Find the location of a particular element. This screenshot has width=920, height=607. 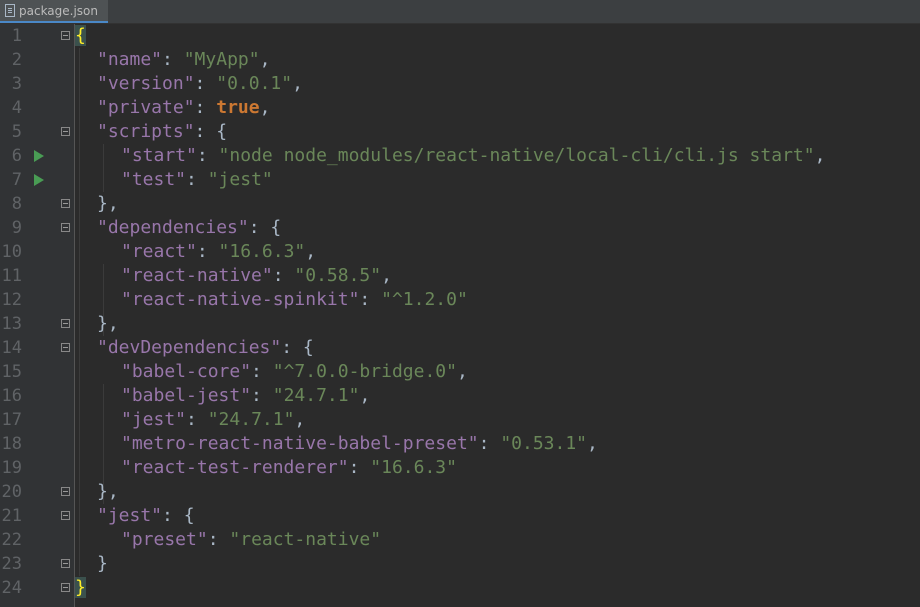

json-string: "jest" is located at coordinates (240, 179).